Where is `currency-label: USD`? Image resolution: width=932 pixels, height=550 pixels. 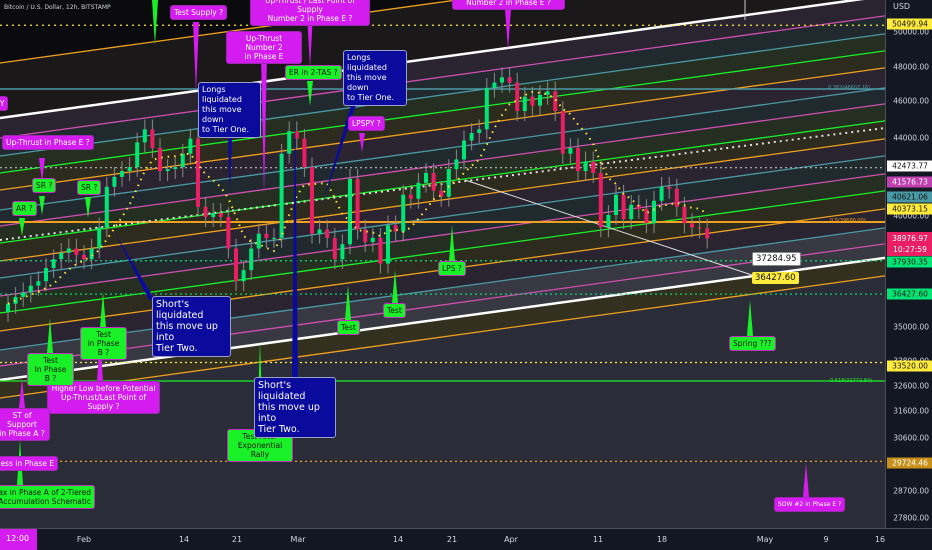
currency-label: USD is located at coordinates (902, 6).